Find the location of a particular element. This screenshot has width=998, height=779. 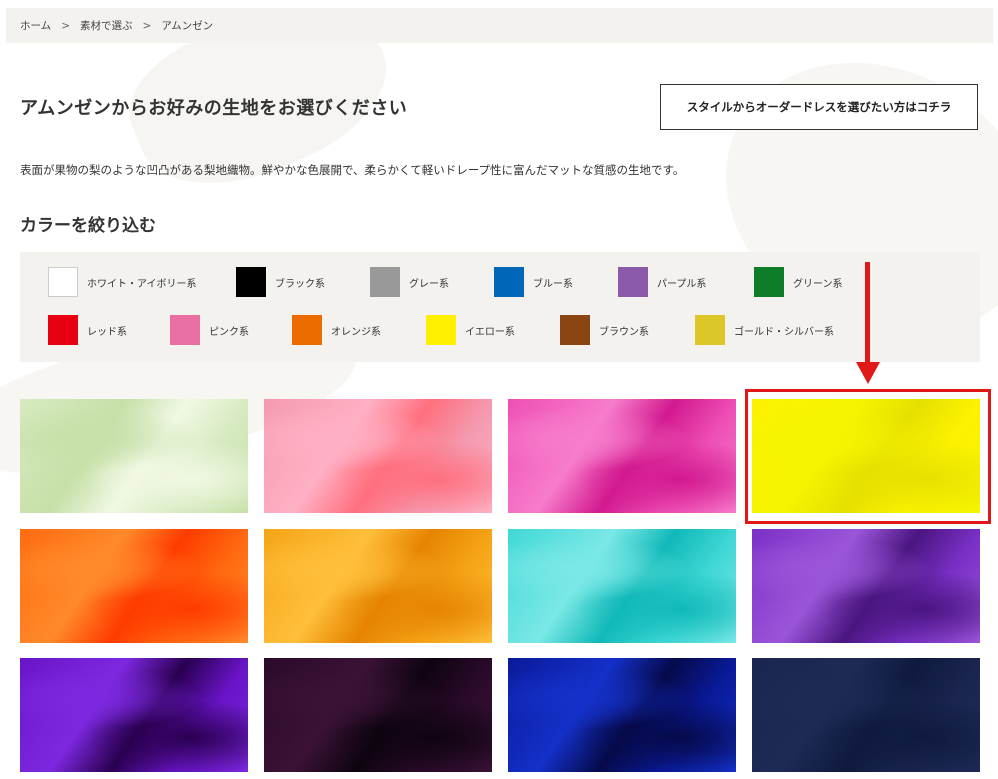

page-title: アムンゼンからお好みの生地をお選びください is located at coordinates (214, 108).